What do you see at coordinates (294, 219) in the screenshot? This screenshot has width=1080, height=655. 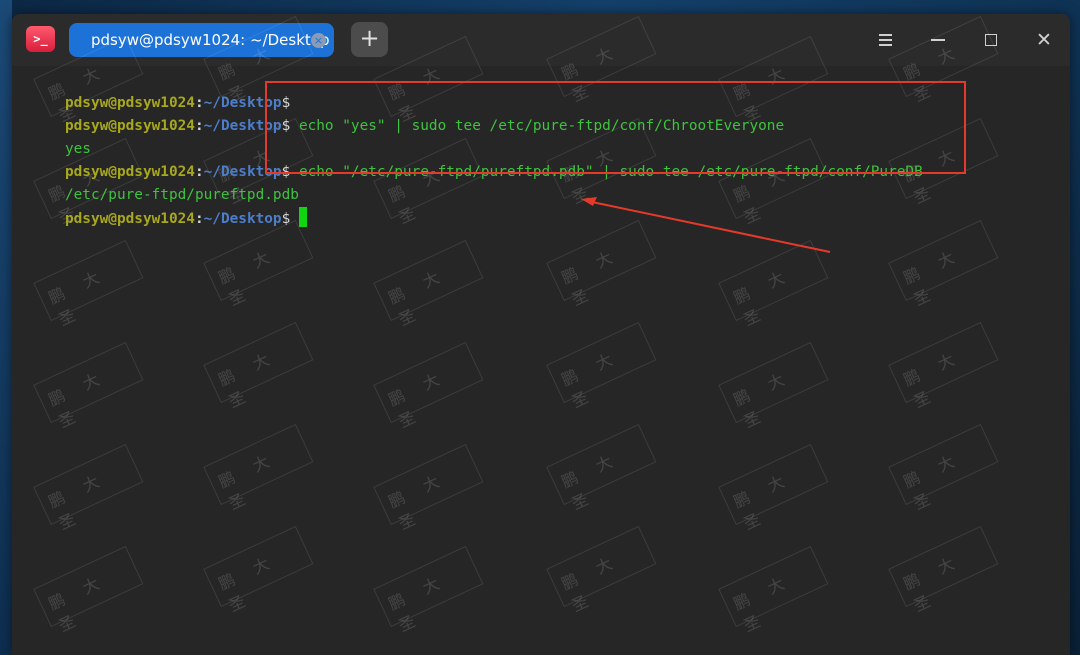 I see `command-text` at bounding box center [294, 219].